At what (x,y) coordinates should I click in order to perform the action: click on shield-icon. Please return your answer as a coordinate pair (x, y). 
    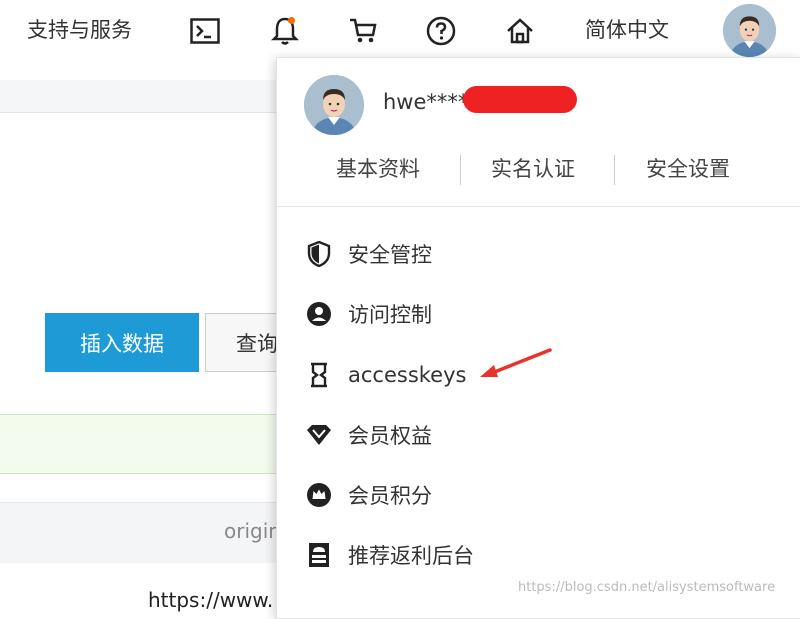
    Looking at the image, I should click on (319, 254).